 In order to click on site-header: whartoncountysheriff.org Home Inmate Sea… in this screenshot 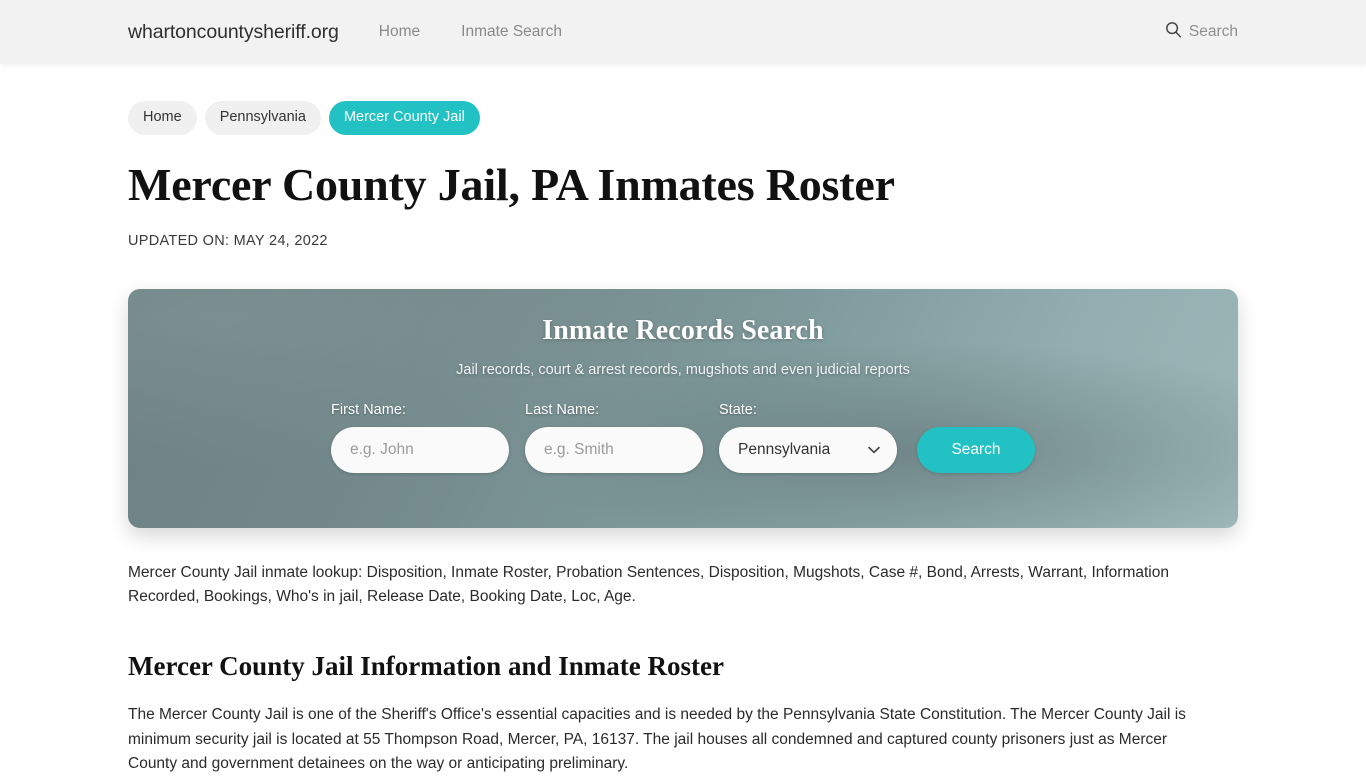, I will do `click(683, 32)`.